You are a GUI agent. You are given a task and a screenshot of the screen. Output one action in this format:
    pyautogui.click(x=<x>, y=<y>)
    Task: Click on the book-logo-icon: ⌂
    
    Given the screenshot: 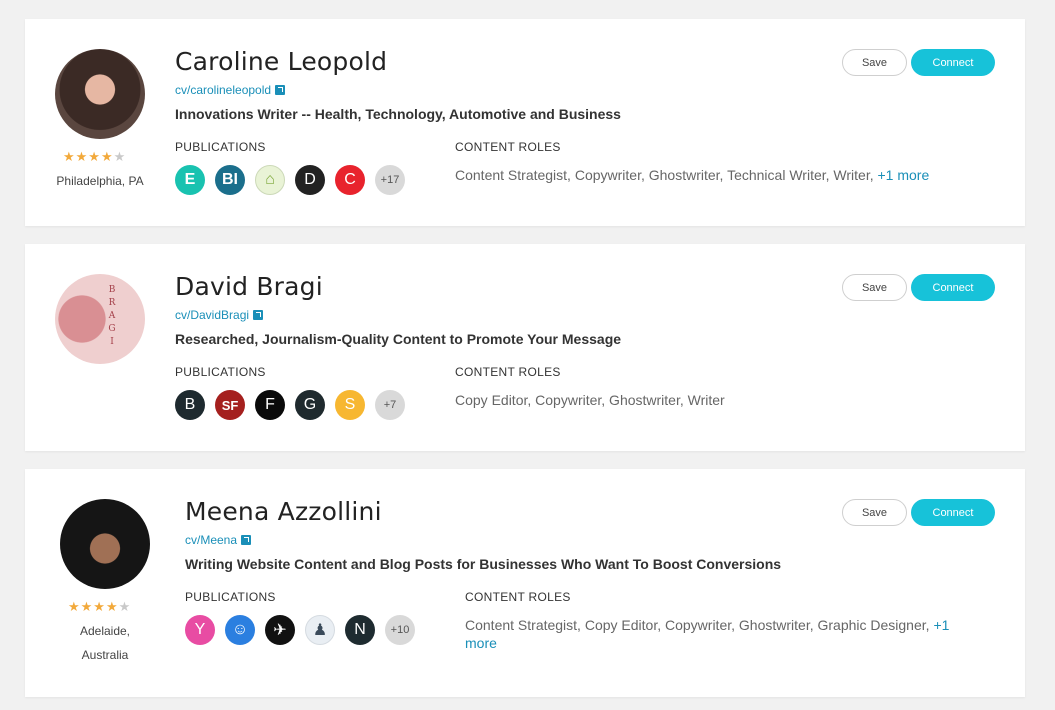 What is the action you would take?
    pyautogui.click(x=270, y=180)
    